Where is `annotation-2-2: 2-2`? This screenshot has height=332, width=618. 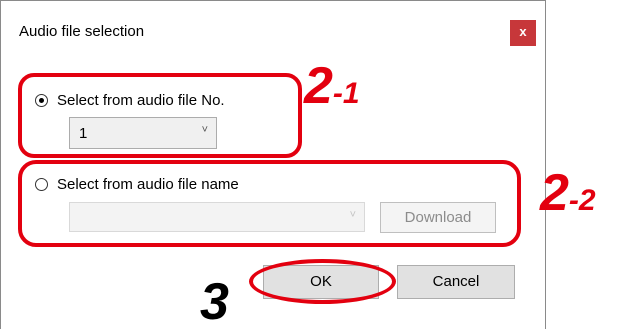 annotation-2-2: 2-2 is located at coordinates (568, 193).